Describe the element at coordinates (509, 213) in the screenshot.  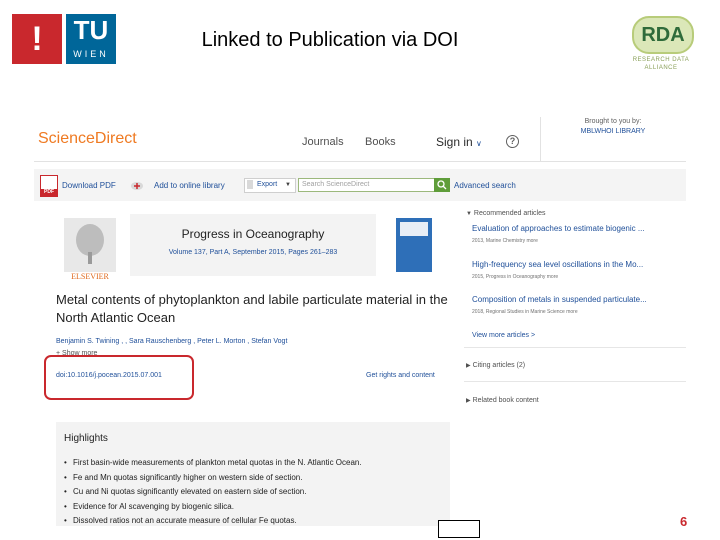
I see `recommended-label: Recommended articles` at that location.